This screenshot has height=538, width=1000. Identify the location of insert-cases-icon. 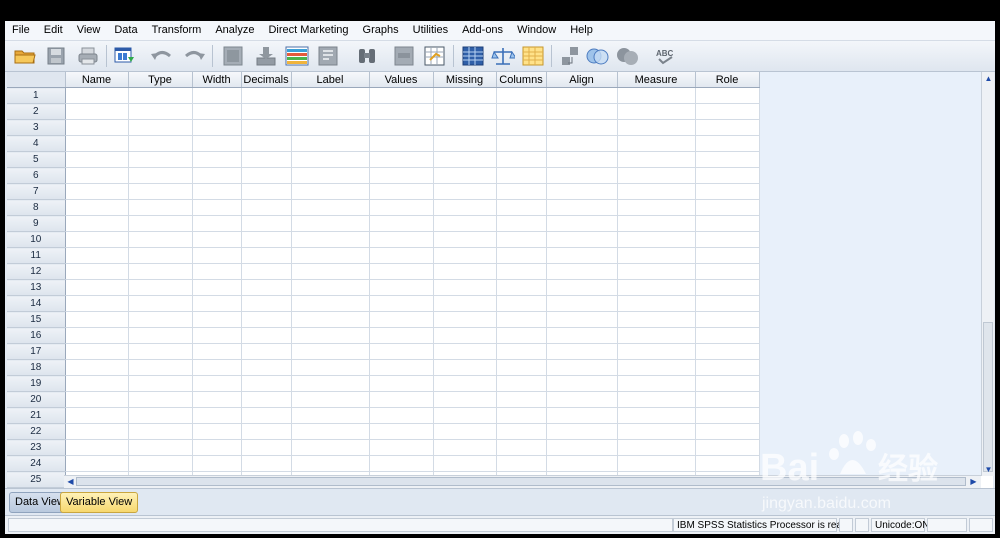
(404, 56).